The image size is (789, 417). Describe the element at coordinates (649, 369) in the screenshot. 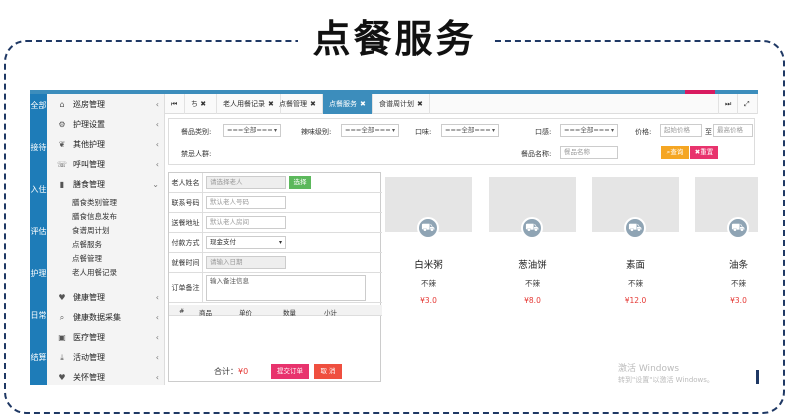

I see `windows-activation-title: 激活 Windows` at that location.